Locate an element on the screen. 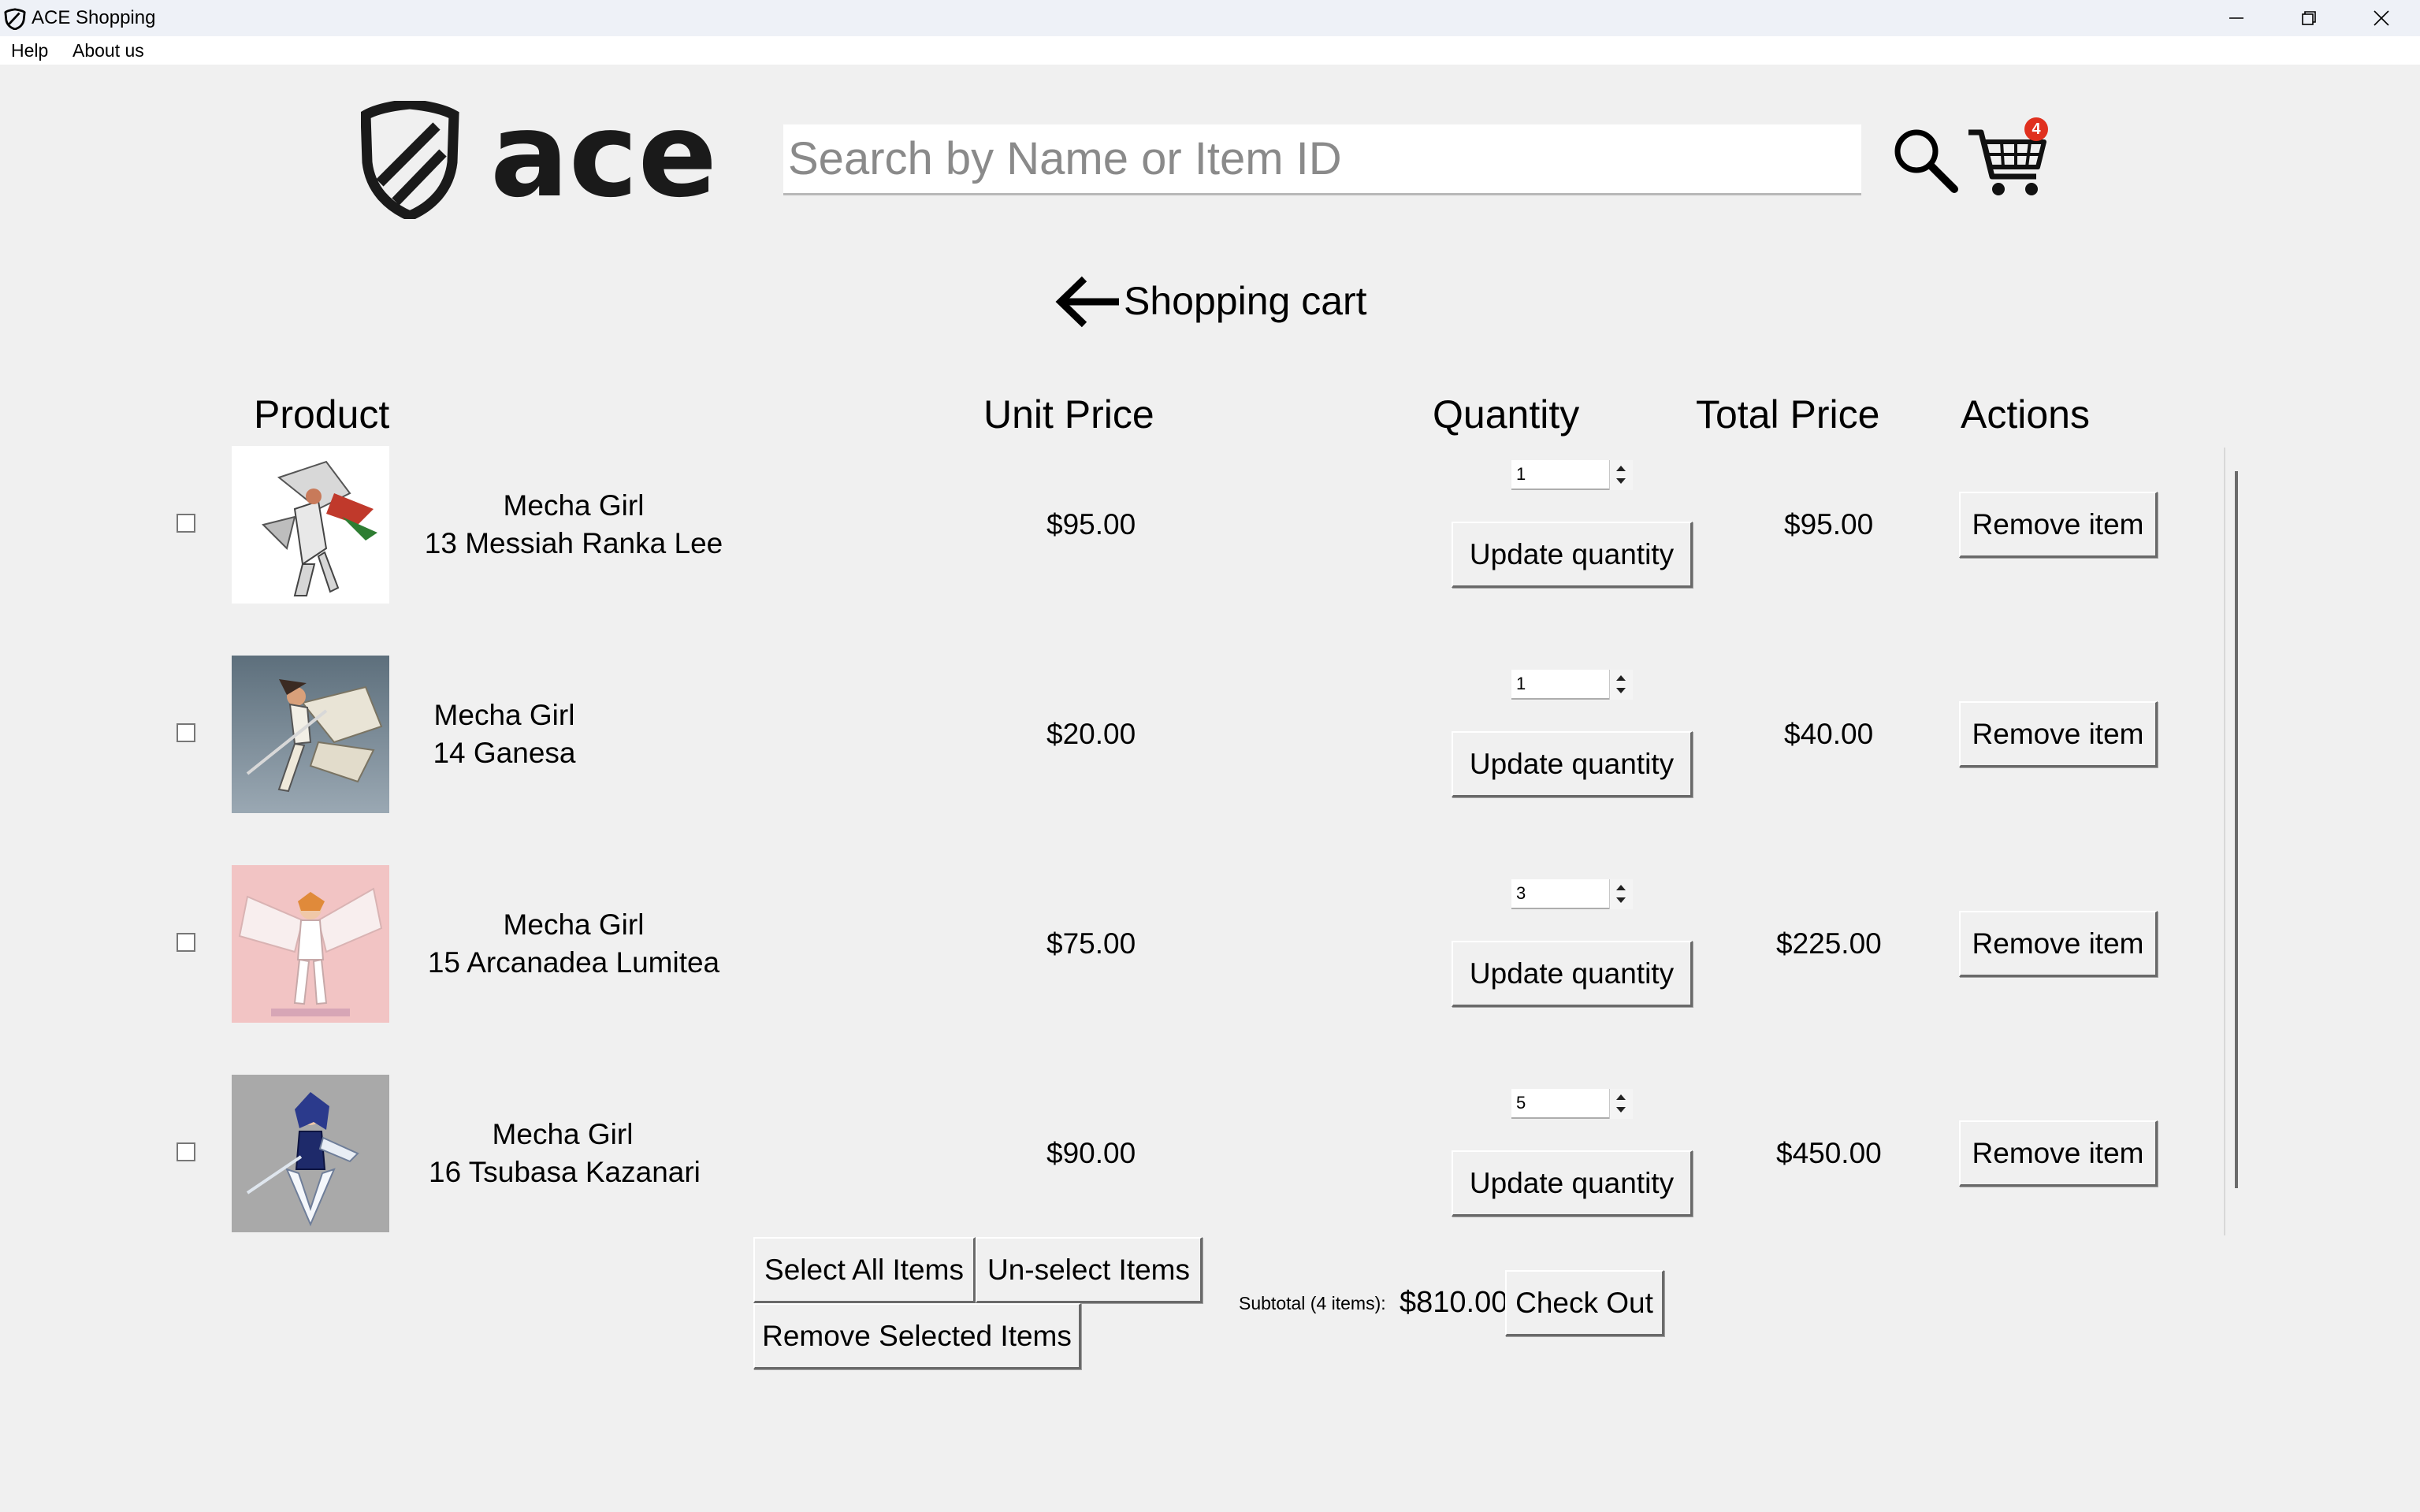 Image resolution: width=2420 pixels, height=1512 pixels. close-button is located at coordinates (2382, 18).